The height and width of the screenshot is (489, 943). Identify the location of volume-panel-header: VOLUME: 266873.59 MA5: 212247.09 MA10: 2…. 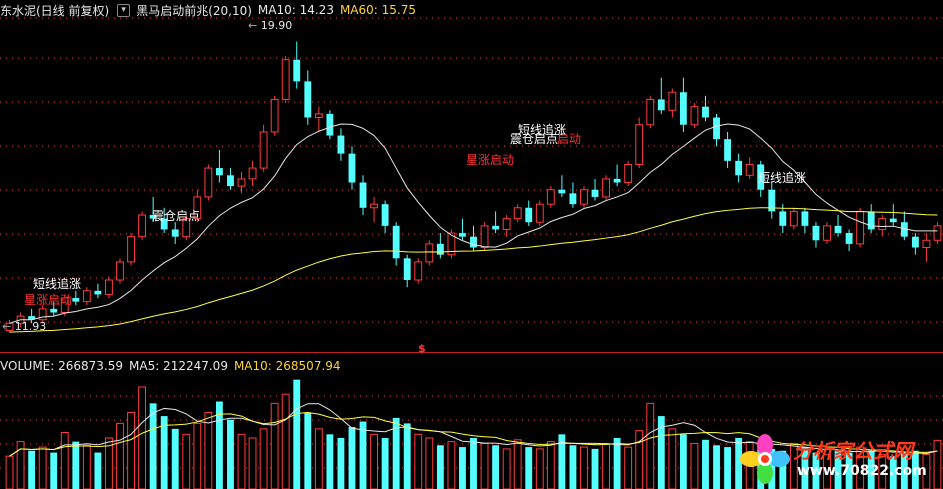
(173, 366).